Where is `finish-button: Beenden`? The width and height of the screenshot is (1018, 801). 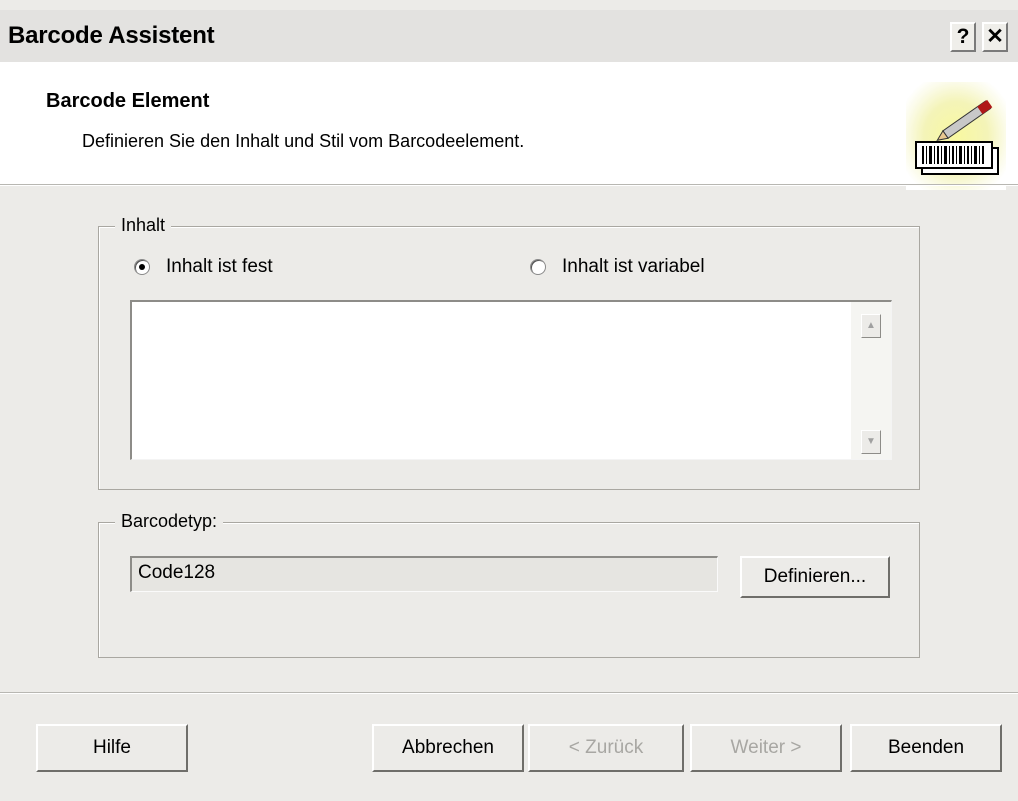 finish-button: Beenden is located at coordinates (926, 748).